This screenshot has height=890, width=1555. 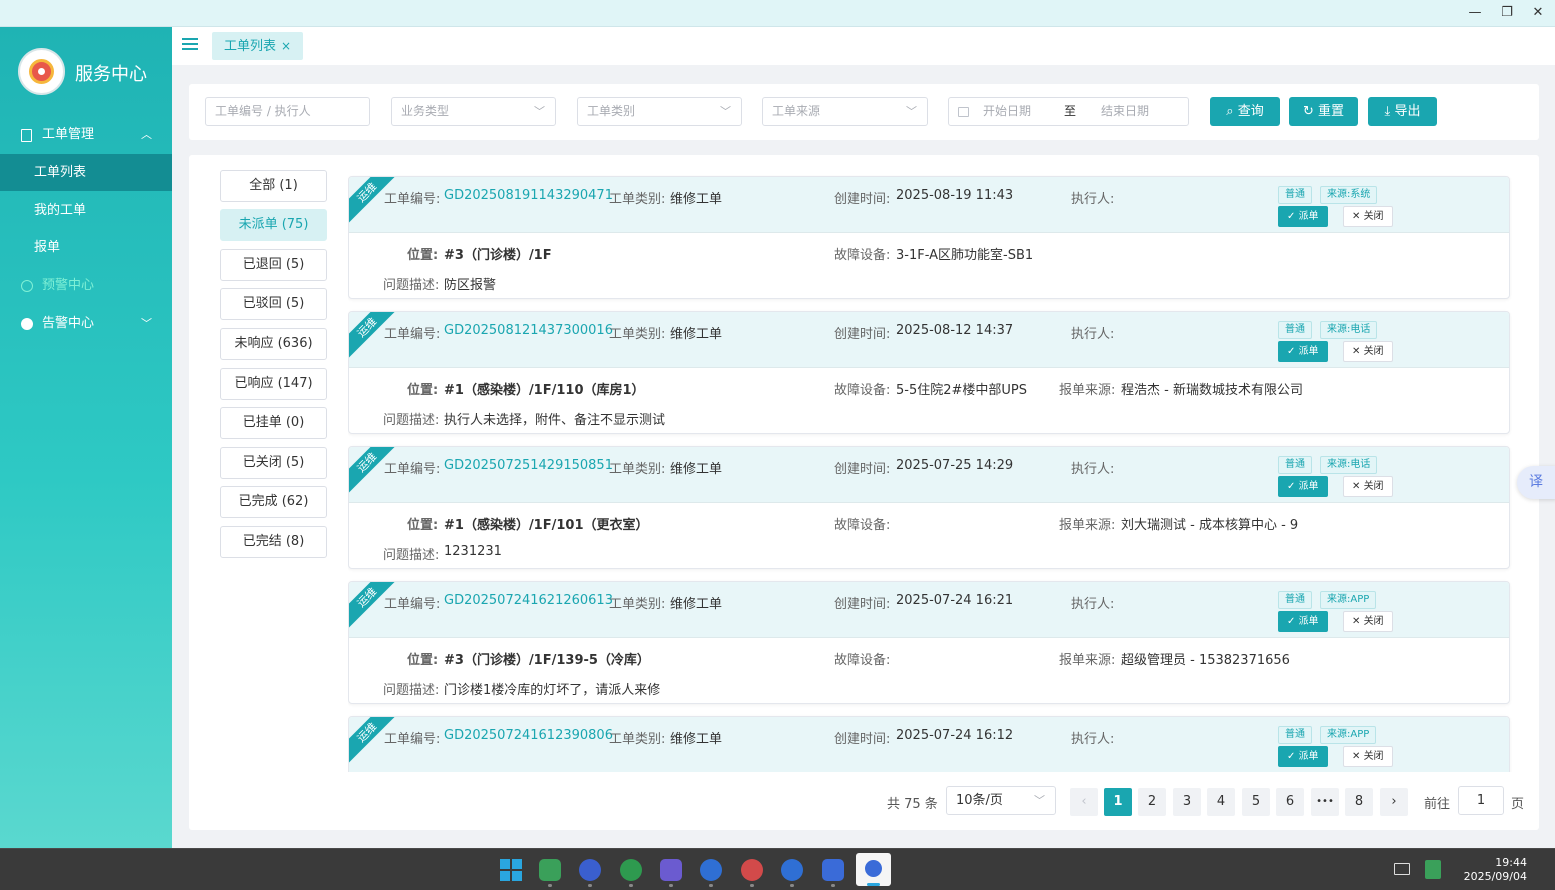 What do you see at coordinates (528, 195) in the screenshot?
I see `order-no-link: GD202508191143290471` at bounding box center [528, 195].